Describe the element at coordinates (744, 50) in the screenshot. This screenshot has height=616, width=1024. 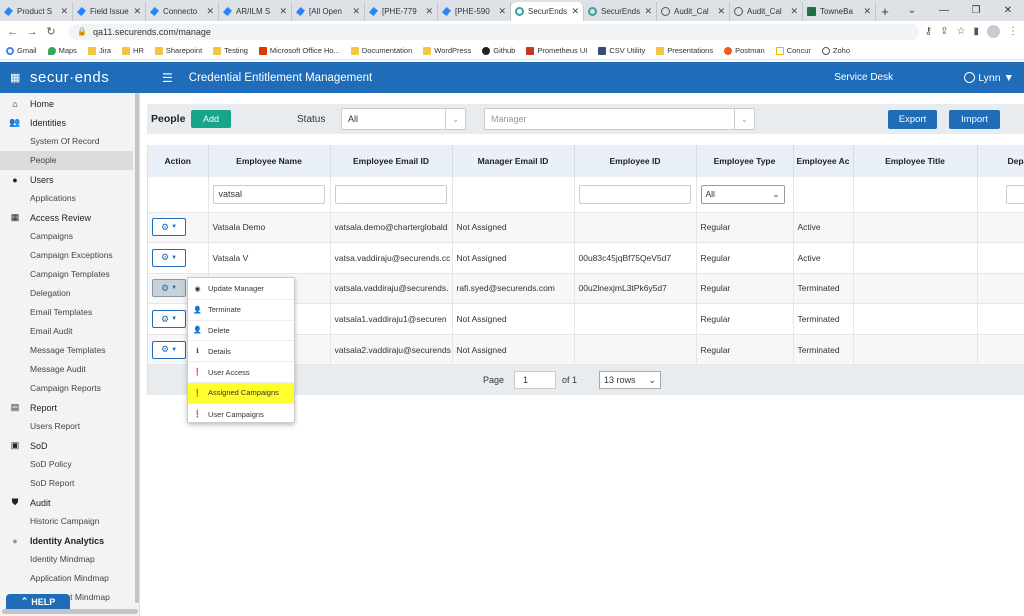
I see `bookmark: Postman` at that location.